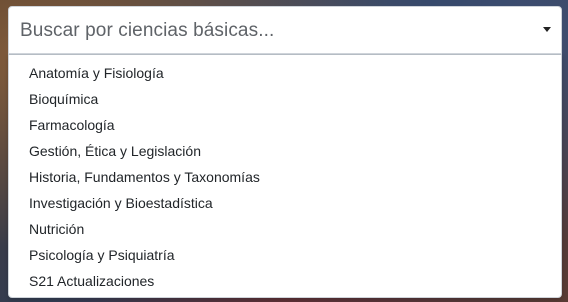 The height and width of the screenshot is (302, 568). What do you see at coordinates (285, 73) in the screenshot?
I see `option-anatomia-fisiologia: Anatomía y Fisiología` at bounding box center [285, 73].